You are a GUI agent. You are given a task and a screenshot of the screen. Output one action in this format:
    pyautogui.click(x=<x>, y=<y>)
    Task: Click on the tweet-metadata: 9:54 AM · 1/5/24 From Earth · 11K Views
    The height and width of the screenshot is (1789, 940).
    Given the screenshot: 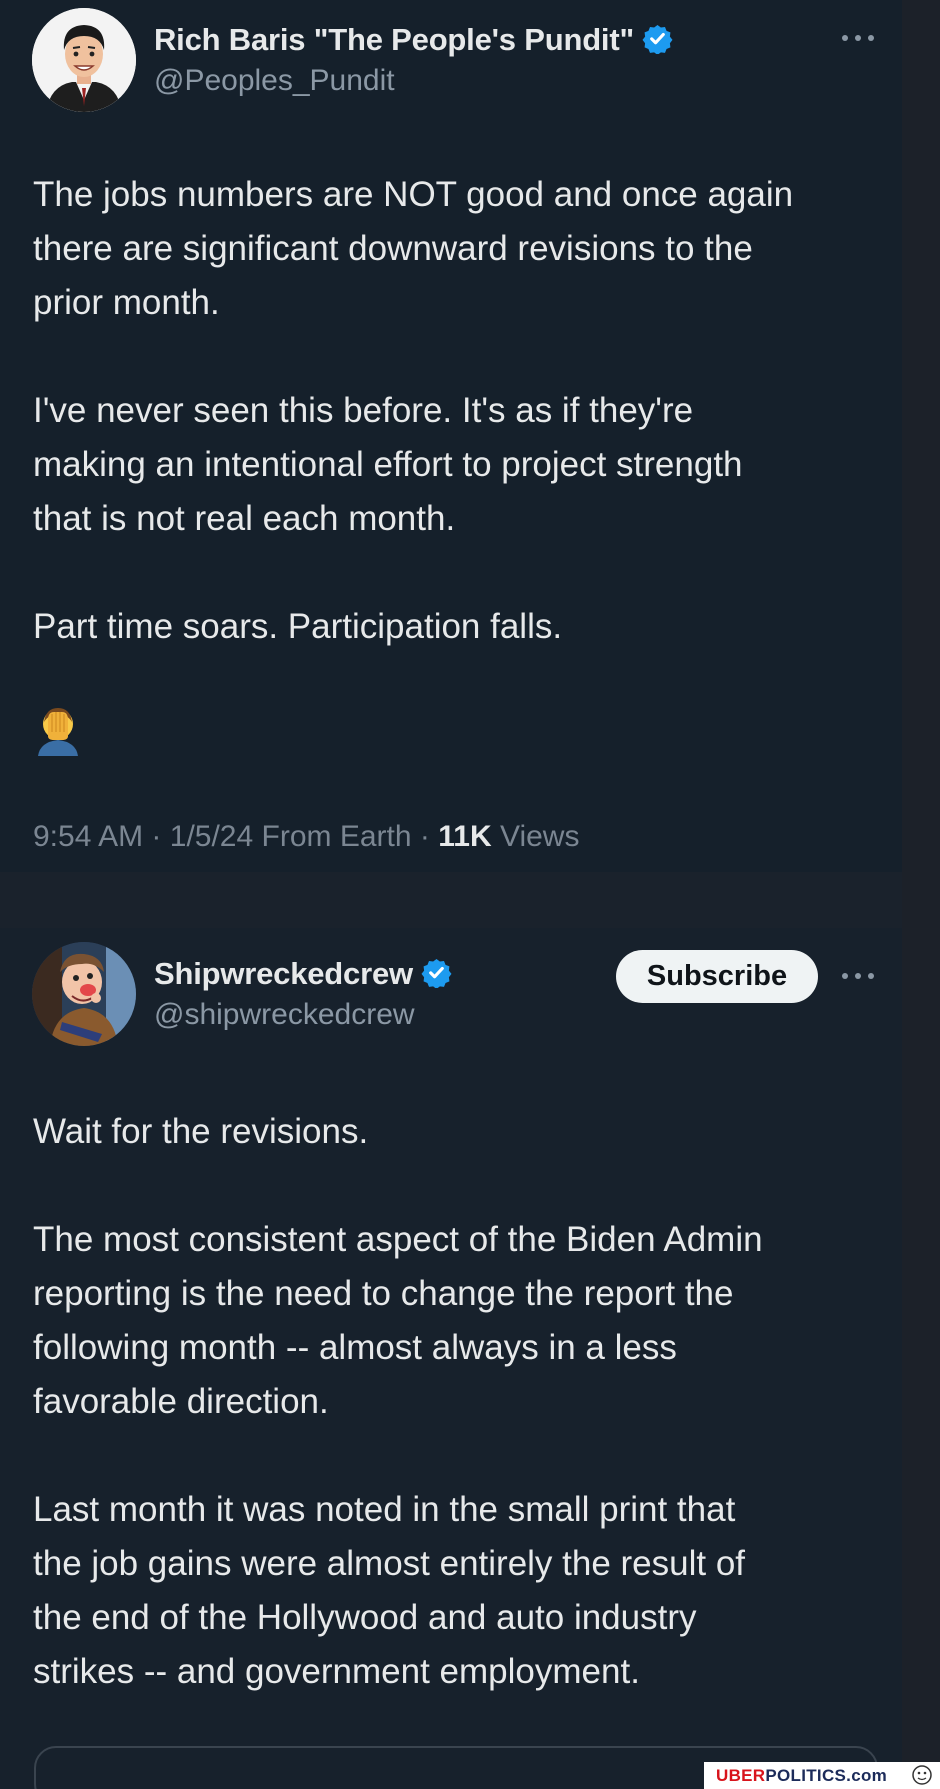 What is the action you would take?
    pyautogui.click(x=306, y=837)
    